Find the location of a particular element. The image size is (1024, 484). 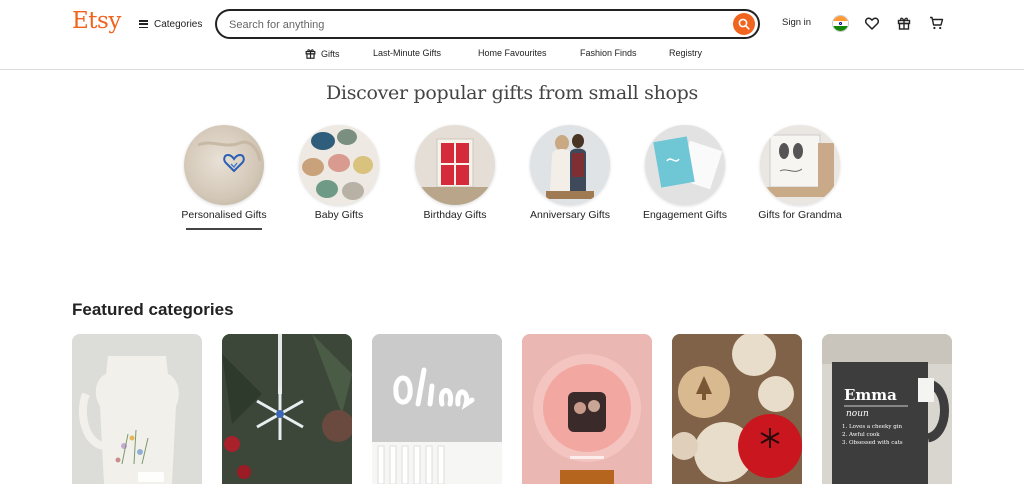

svg-text: noun is located at coordinates (857, 414).